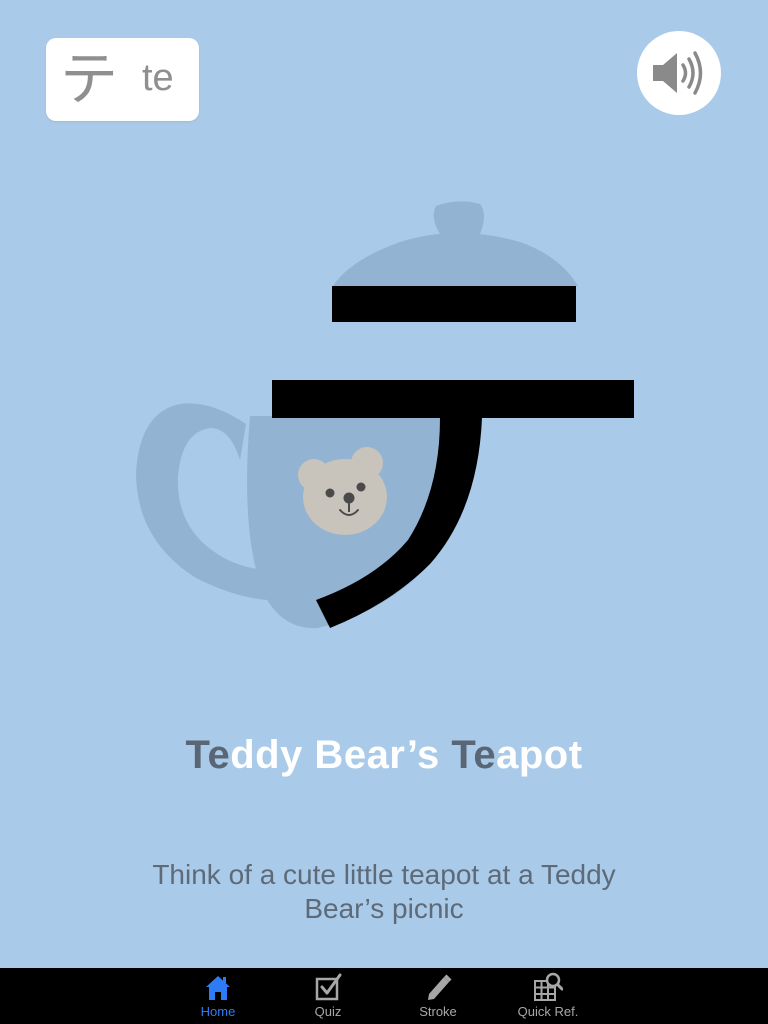 Image resolution: width=768 pixels, height=1024 pixels. I want to click on play-sound-button, so click(679, 73).